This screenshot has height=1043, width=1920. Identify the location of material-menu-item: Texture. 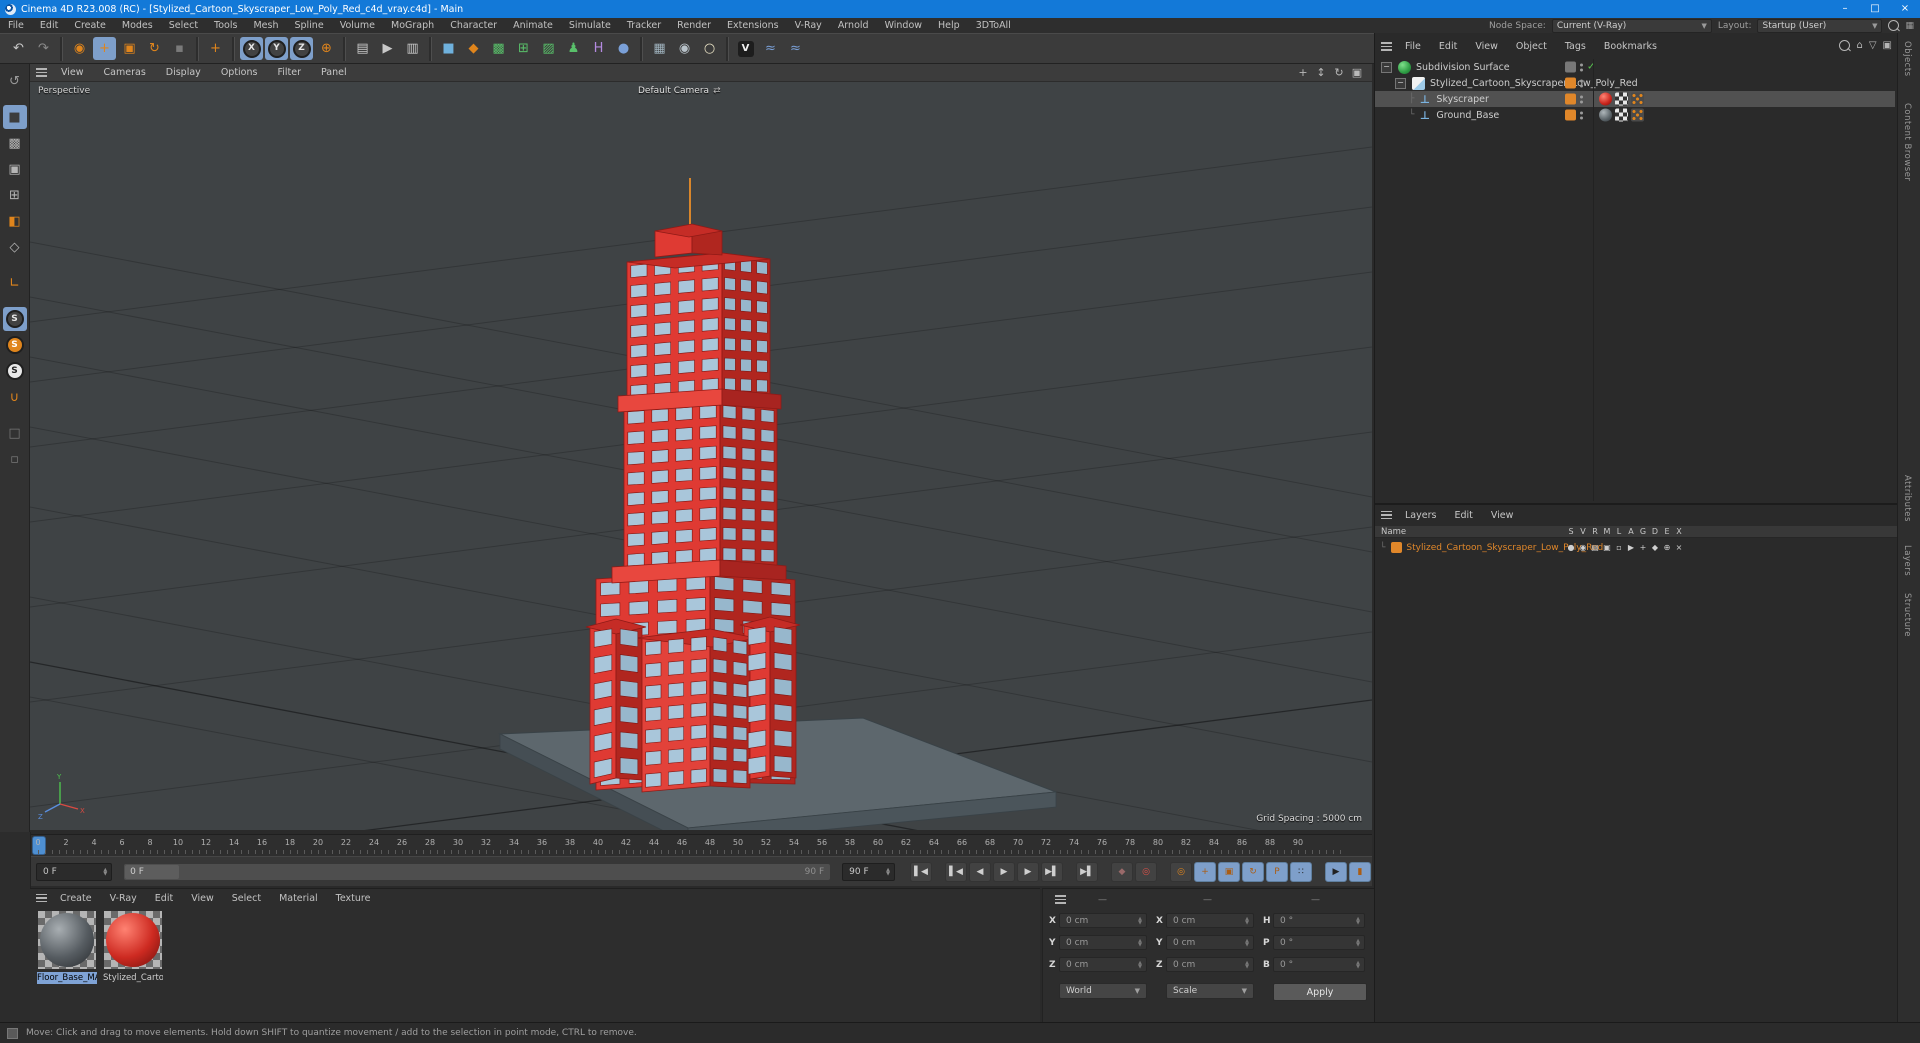
(353, 898).